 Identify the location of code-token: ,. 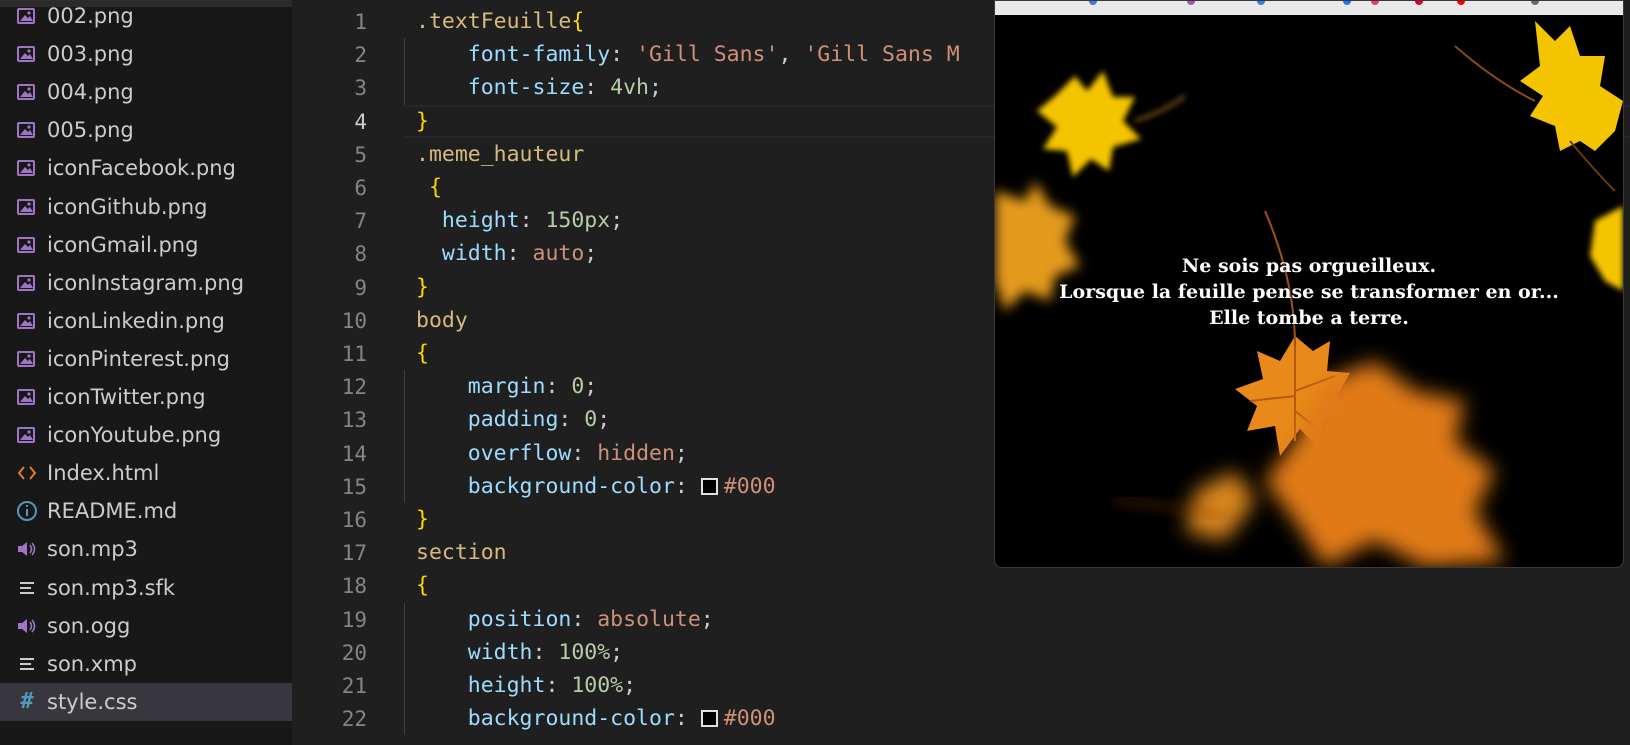
(791, 55).